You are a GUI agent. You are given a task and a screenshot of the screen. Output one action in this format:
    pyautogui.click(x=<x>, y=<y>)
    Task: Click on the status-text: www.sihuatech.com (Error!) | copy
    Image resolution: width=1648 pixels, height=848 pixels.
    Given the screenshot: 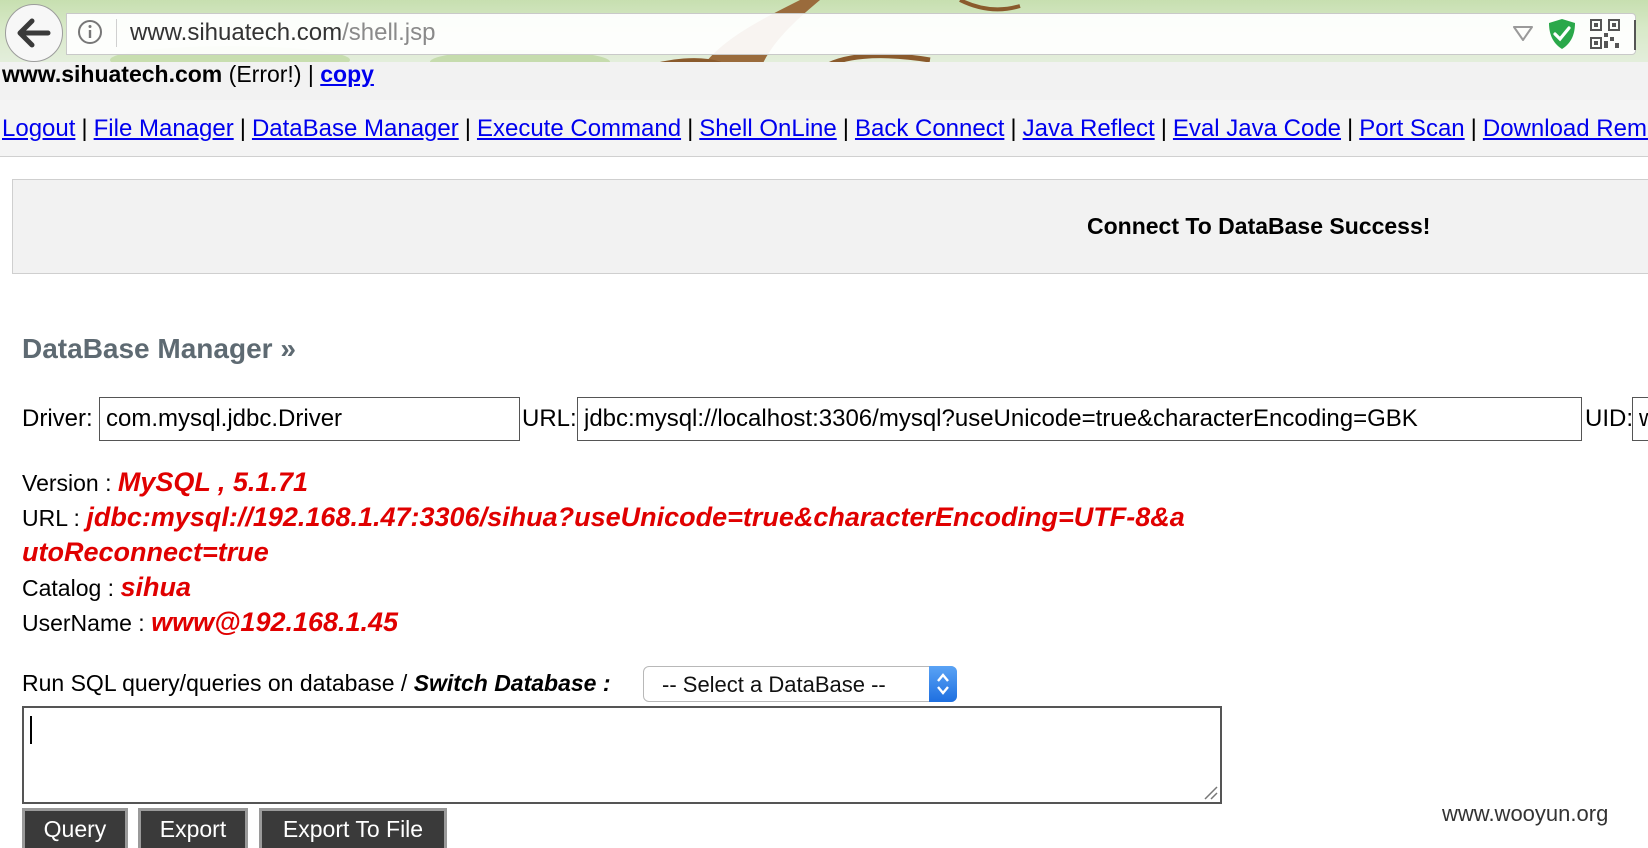 What is the action you would take?
    pyautogui.click(x=188, y=74)
    